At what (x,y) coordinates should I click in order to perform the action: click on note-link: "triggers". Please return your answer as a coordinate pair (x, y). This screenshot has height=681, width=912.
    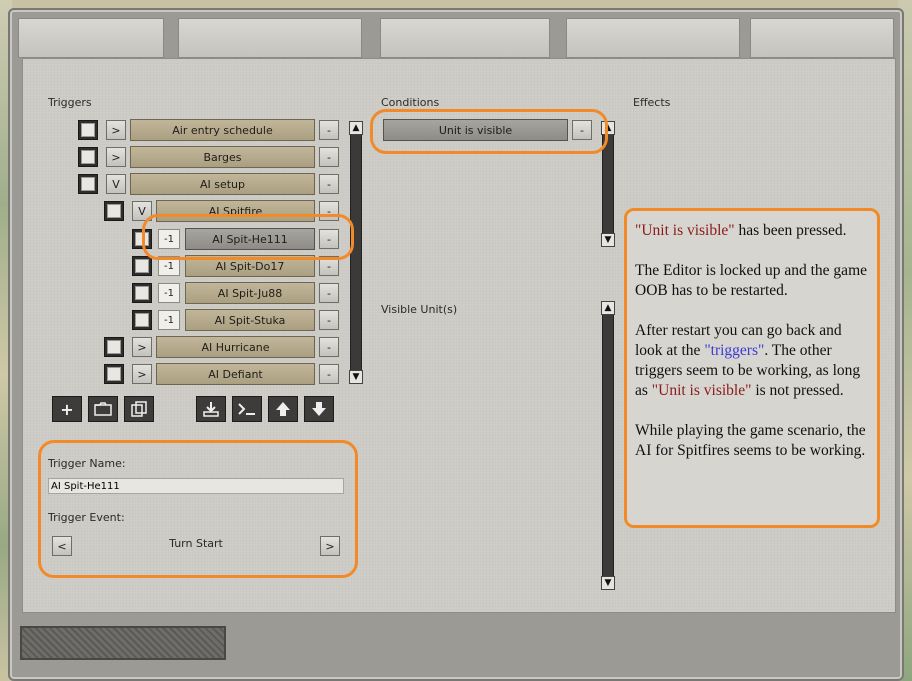
    Looking at the image, I should click on (734, 350).